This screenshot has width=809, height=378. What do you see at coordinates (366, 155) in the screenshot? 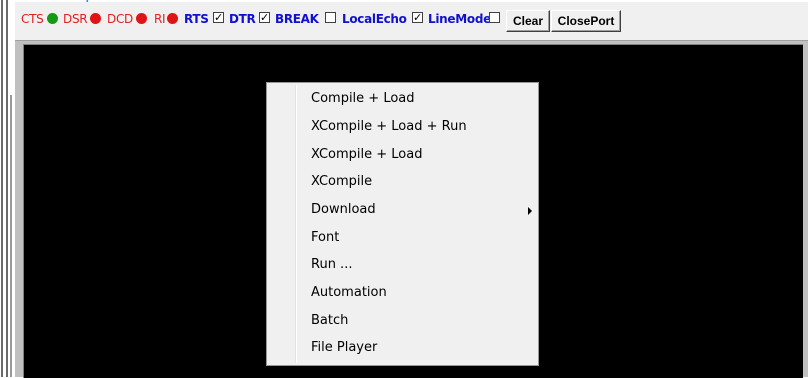
I see `menu-item-xcompile-load: XCompile + Load` at bounding box center [366, 155].